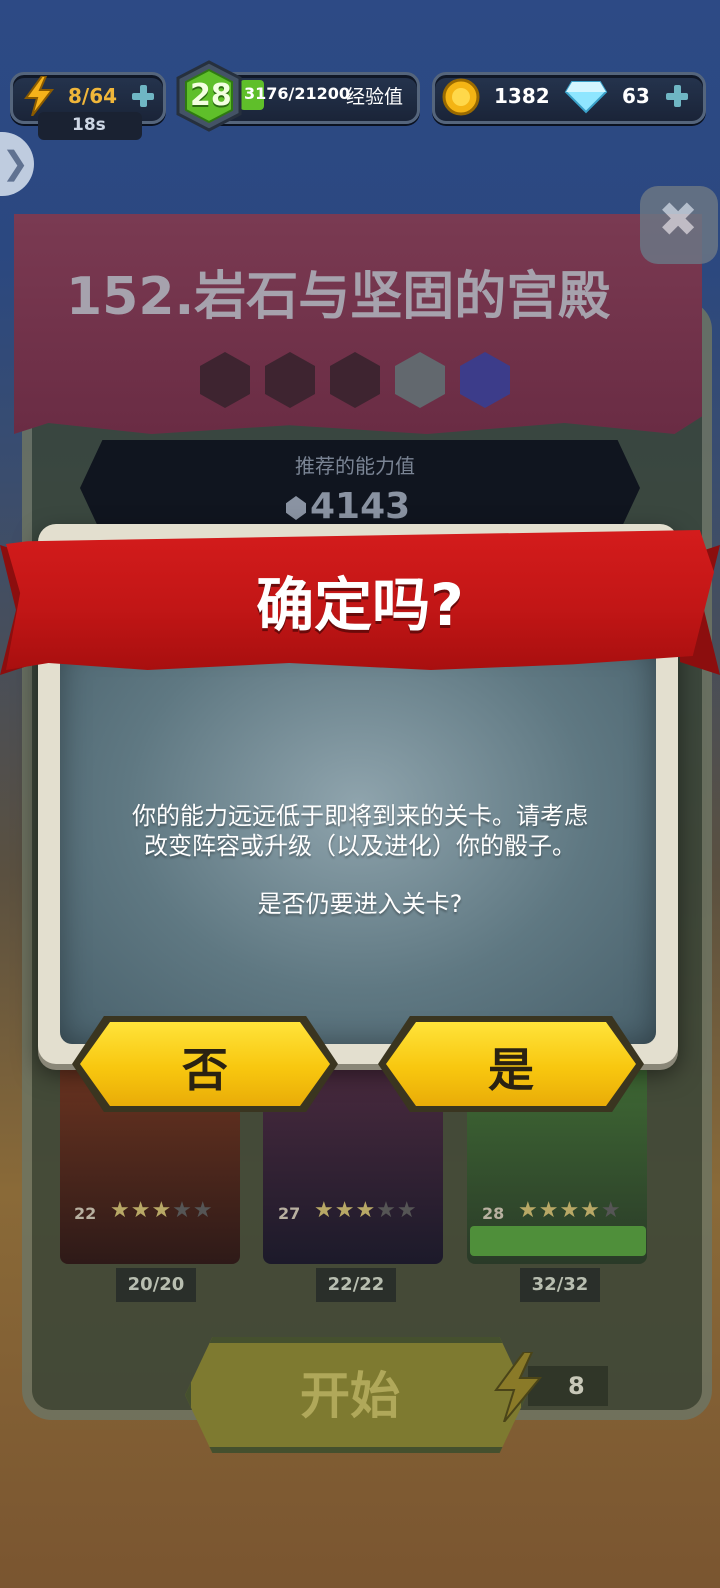 This screenshot has width=720, height=1588. What do you see at coordinates (89, 125) in the screenshot?
I see `energy-timer: 18s` at bounding box center [89, 125].